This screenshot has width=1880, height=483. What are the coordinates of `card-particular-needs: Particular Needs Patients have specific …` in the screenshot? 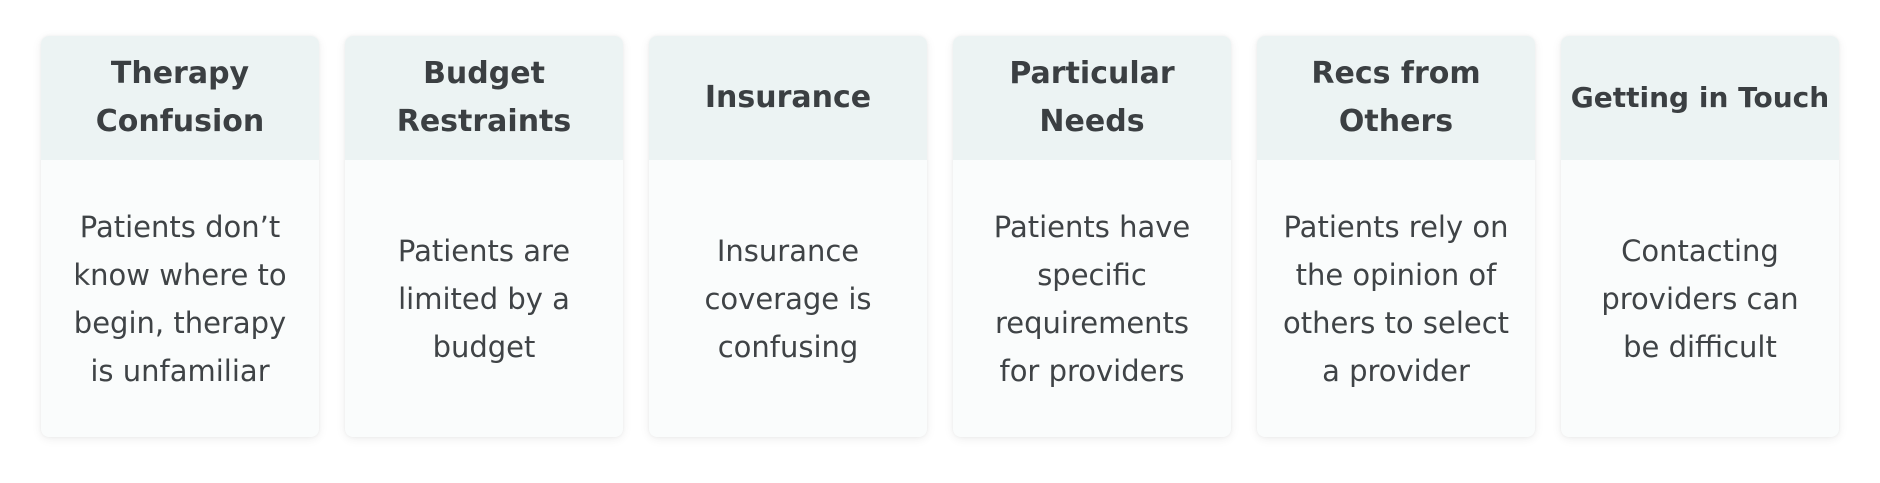 It's located at (1092, 236).